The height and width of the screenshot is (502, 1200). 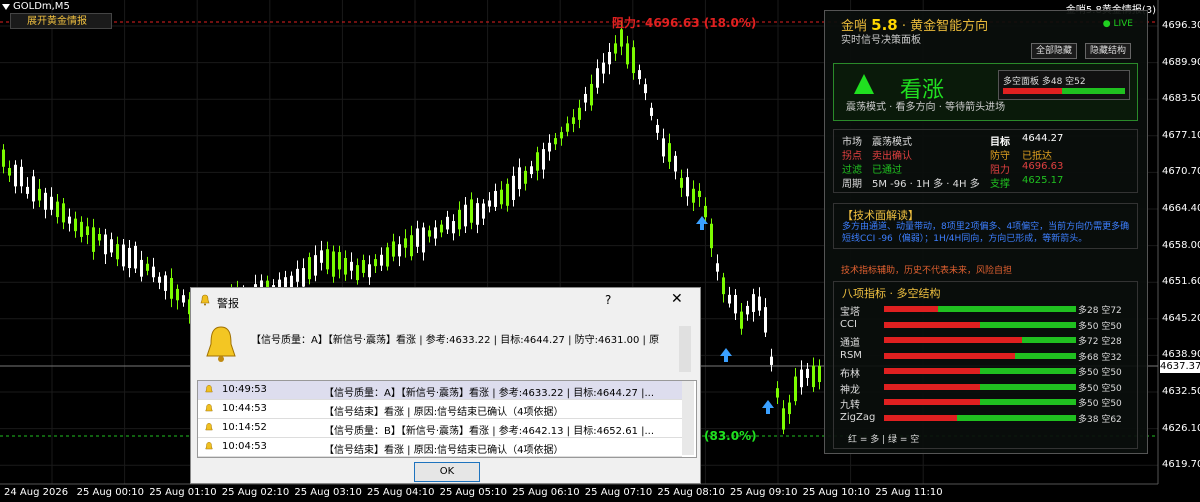 I want to click on indicator-footer: 红 = 多 | 绿 = 空, so click(x=884, y=440).